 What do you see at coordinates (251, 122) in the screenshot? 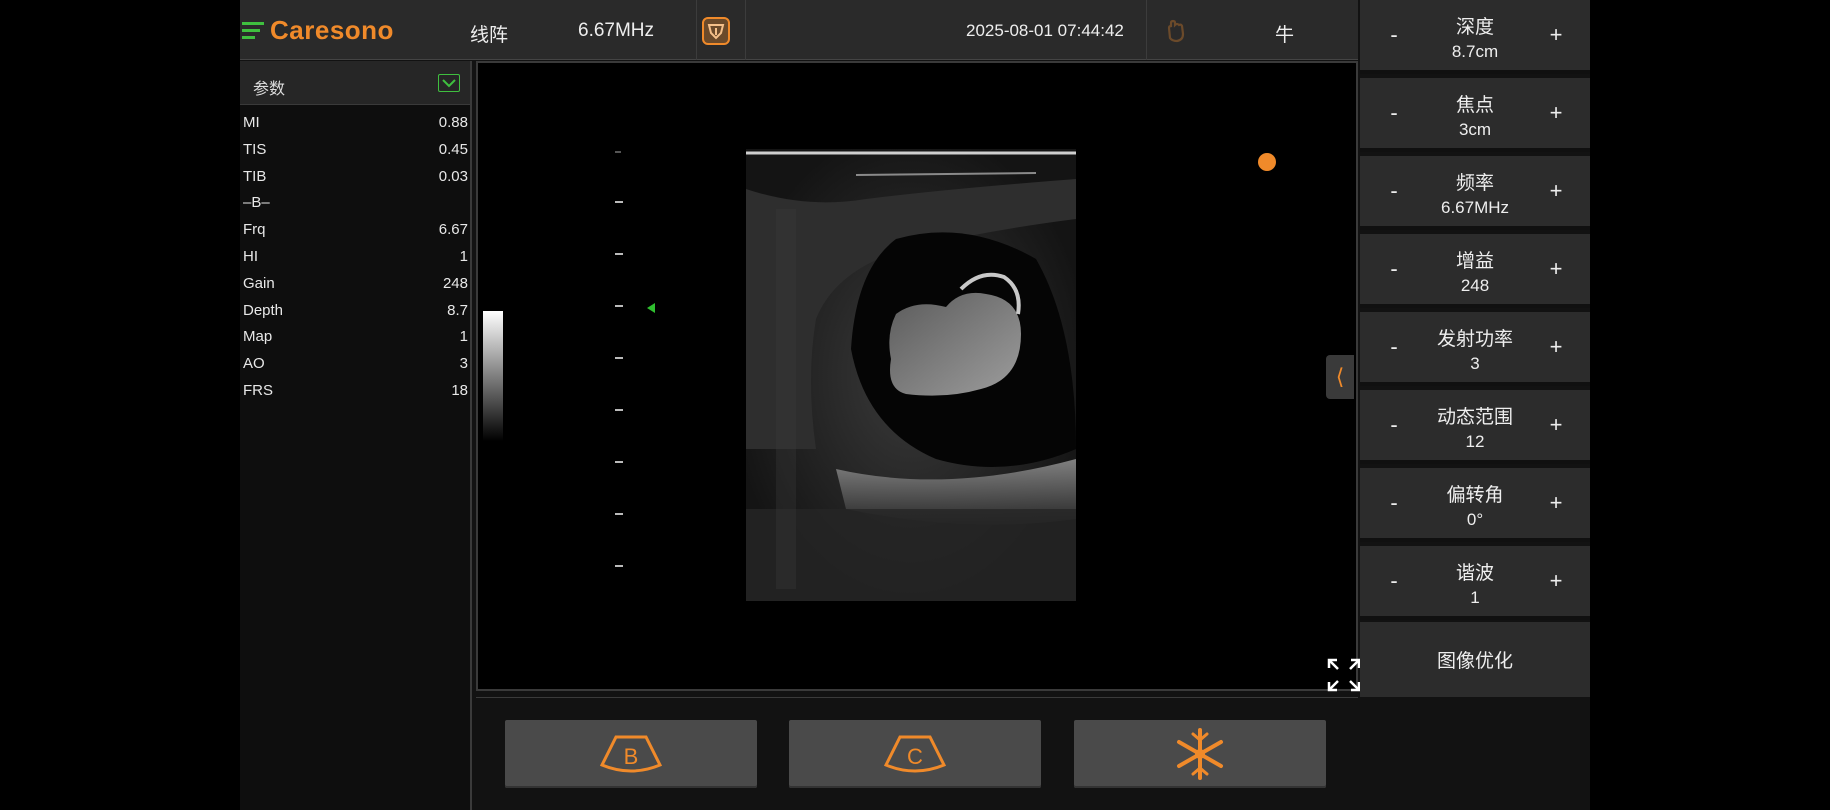
I see `param-name: MI` at bounding box center [251, 122].